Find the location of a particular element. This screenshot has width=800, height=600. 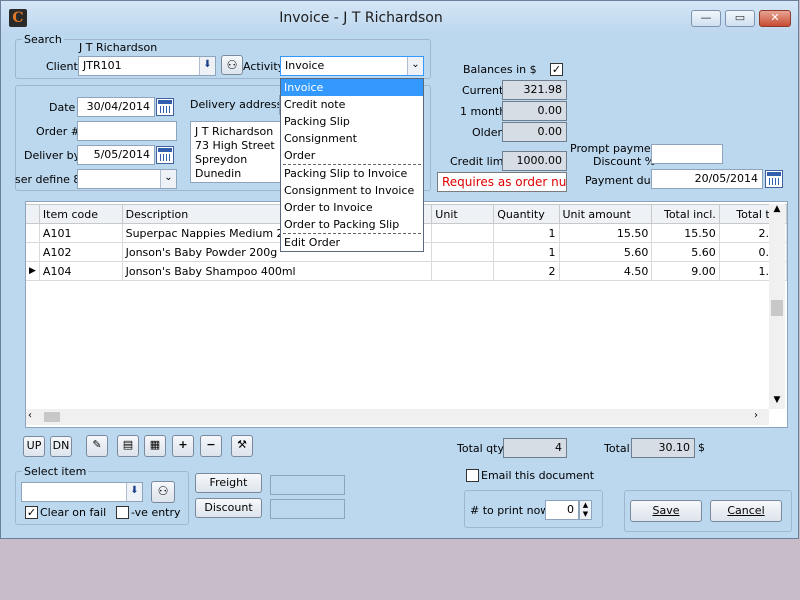

print-count-field: 0 is located at coordinates (562, 510).